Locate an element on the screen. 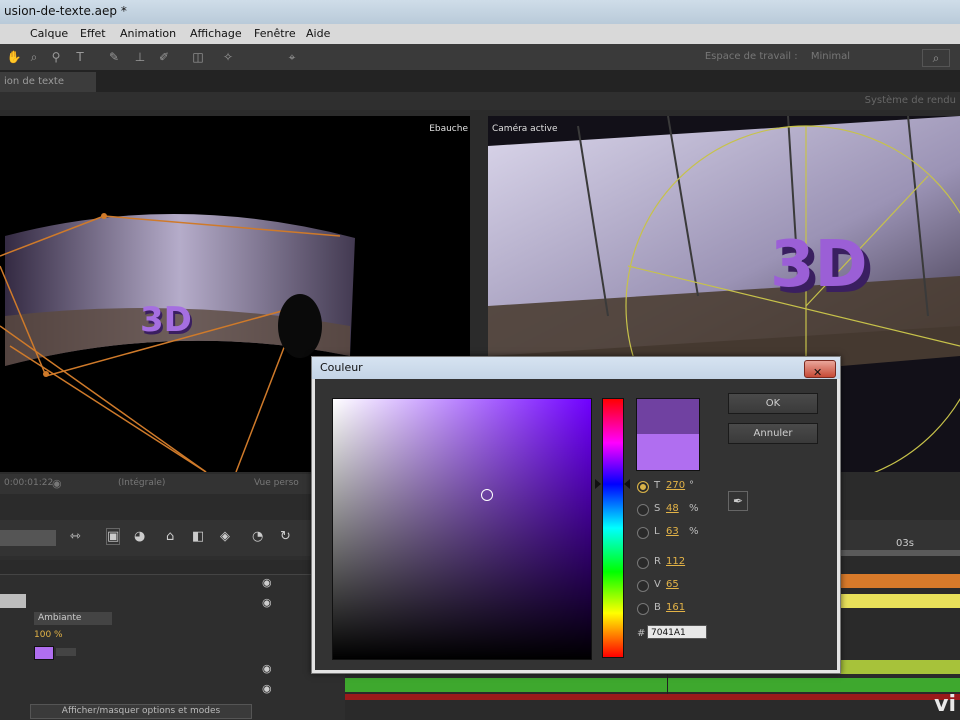  viewer-subbar: Système de rendu is located at coordinates (480, 101).